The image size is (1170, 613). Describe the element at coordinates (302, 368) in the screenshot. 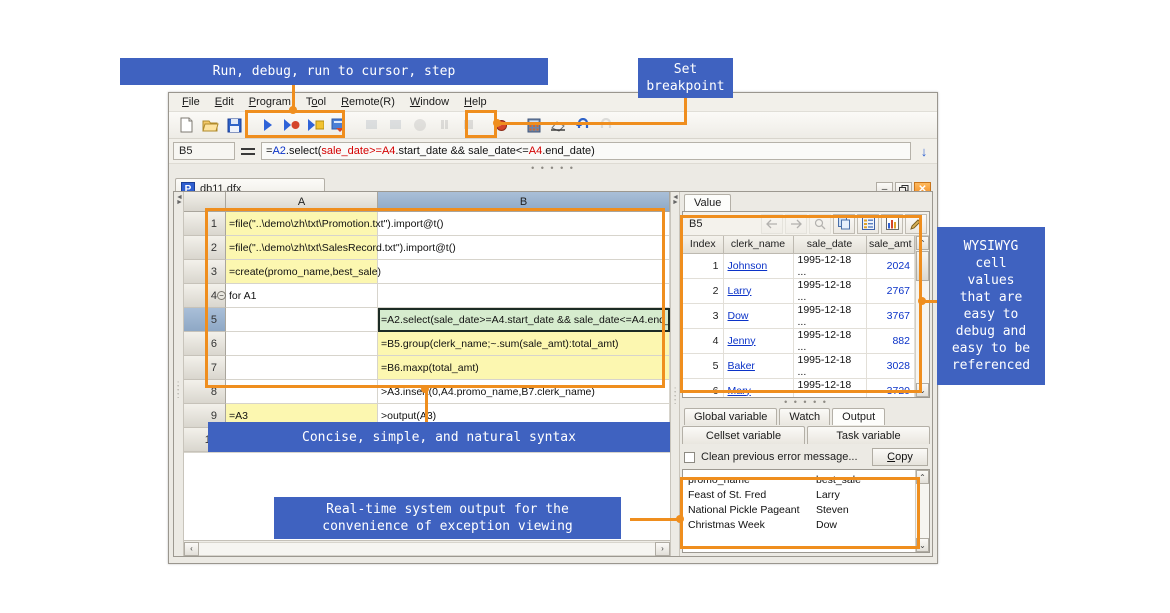

I see `cell-a7` at that location.